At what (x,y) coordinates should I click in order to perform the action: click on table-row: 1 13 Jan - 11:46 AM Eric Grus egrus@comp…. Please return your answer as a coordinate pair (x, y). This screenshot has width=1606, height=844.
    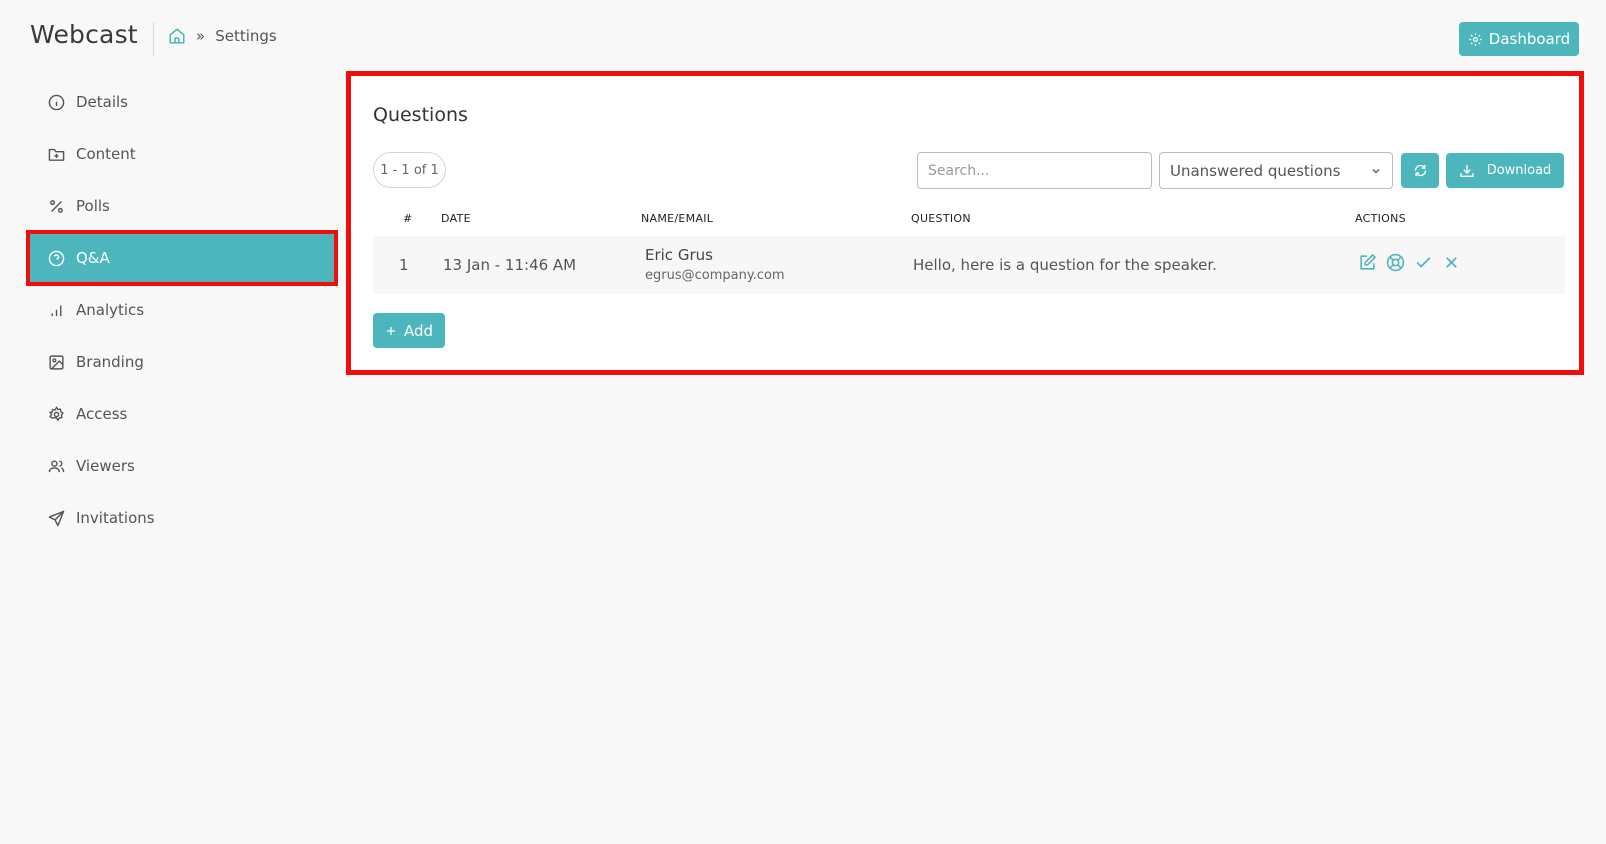
    Looking at the image, I should click on (969, 265).